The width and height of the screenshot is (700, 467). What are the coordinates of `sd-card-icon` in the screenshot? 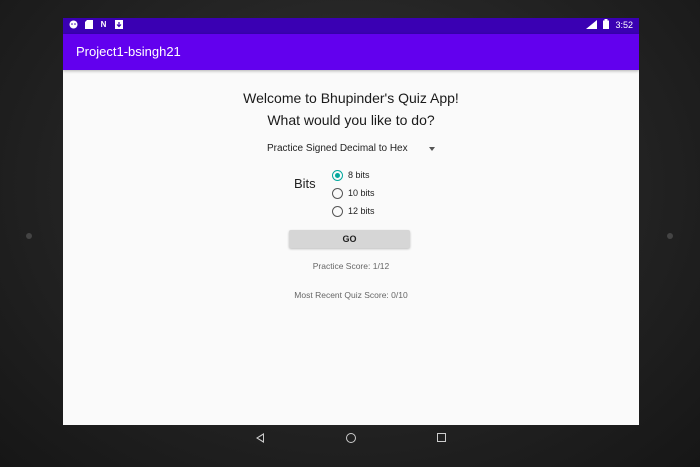 It's located at (88, 24).